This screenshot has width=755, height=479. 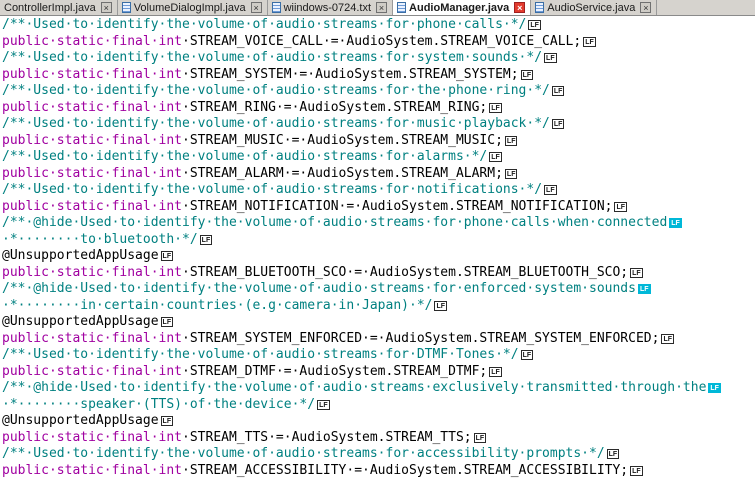 I want to click on code-segment-plain: ·STREAM_DTMF·=·AudioSystem.STREAM_DTMF;, so click(x=335, y=371).